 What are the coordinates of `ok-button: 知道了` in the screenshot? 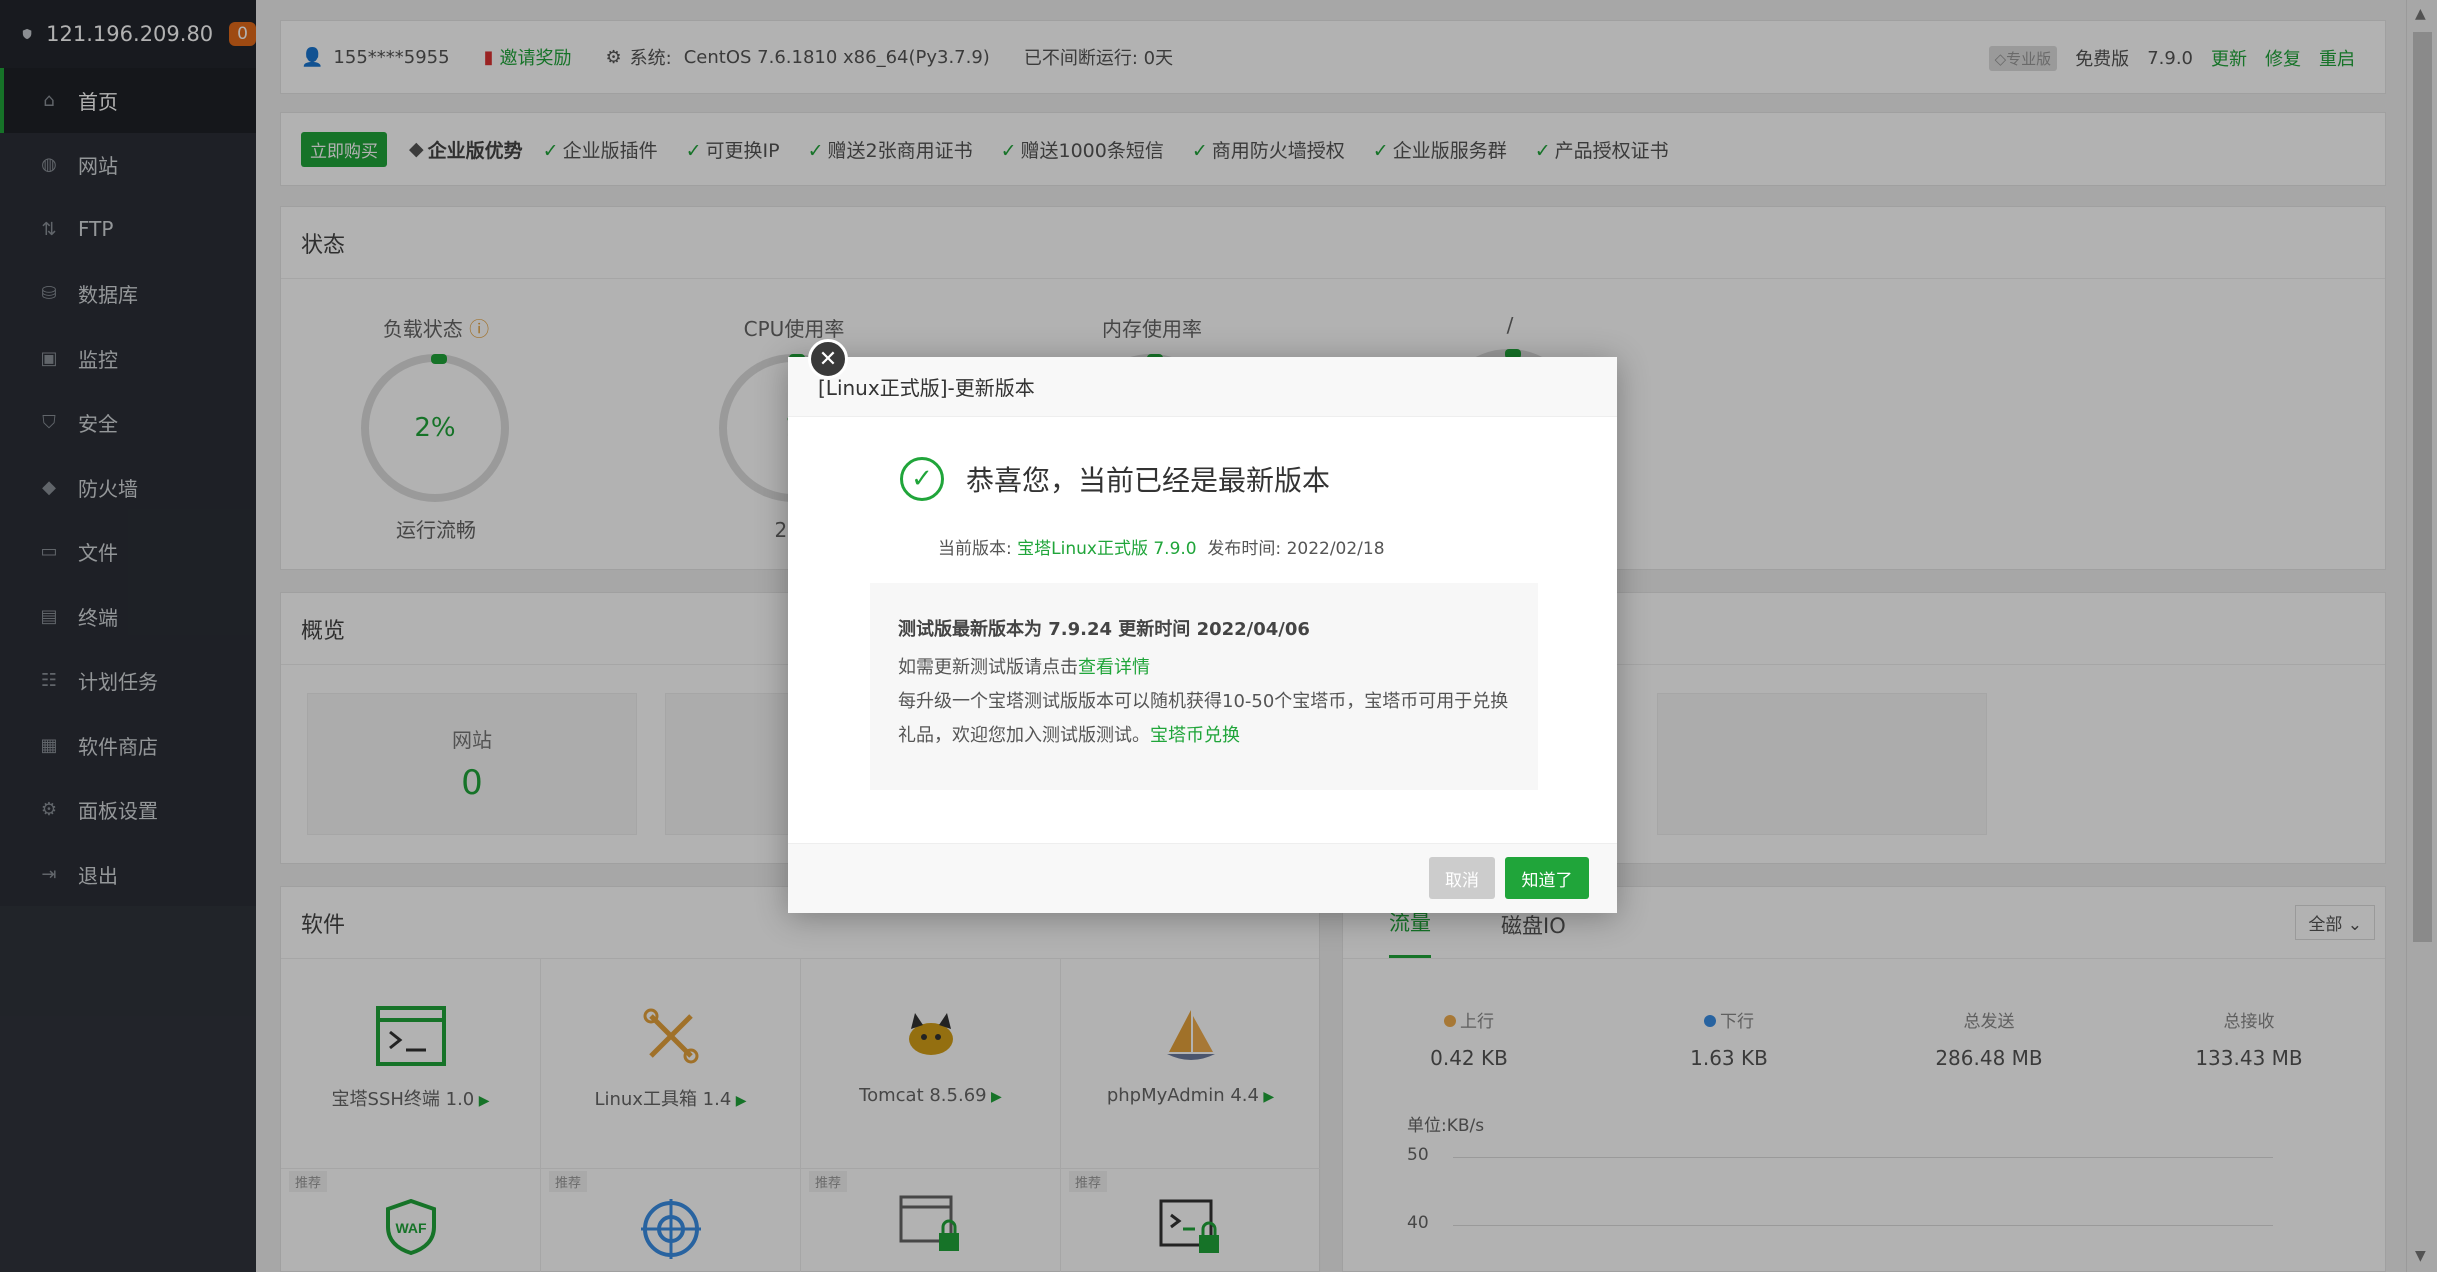 It's located at (1547, 878).